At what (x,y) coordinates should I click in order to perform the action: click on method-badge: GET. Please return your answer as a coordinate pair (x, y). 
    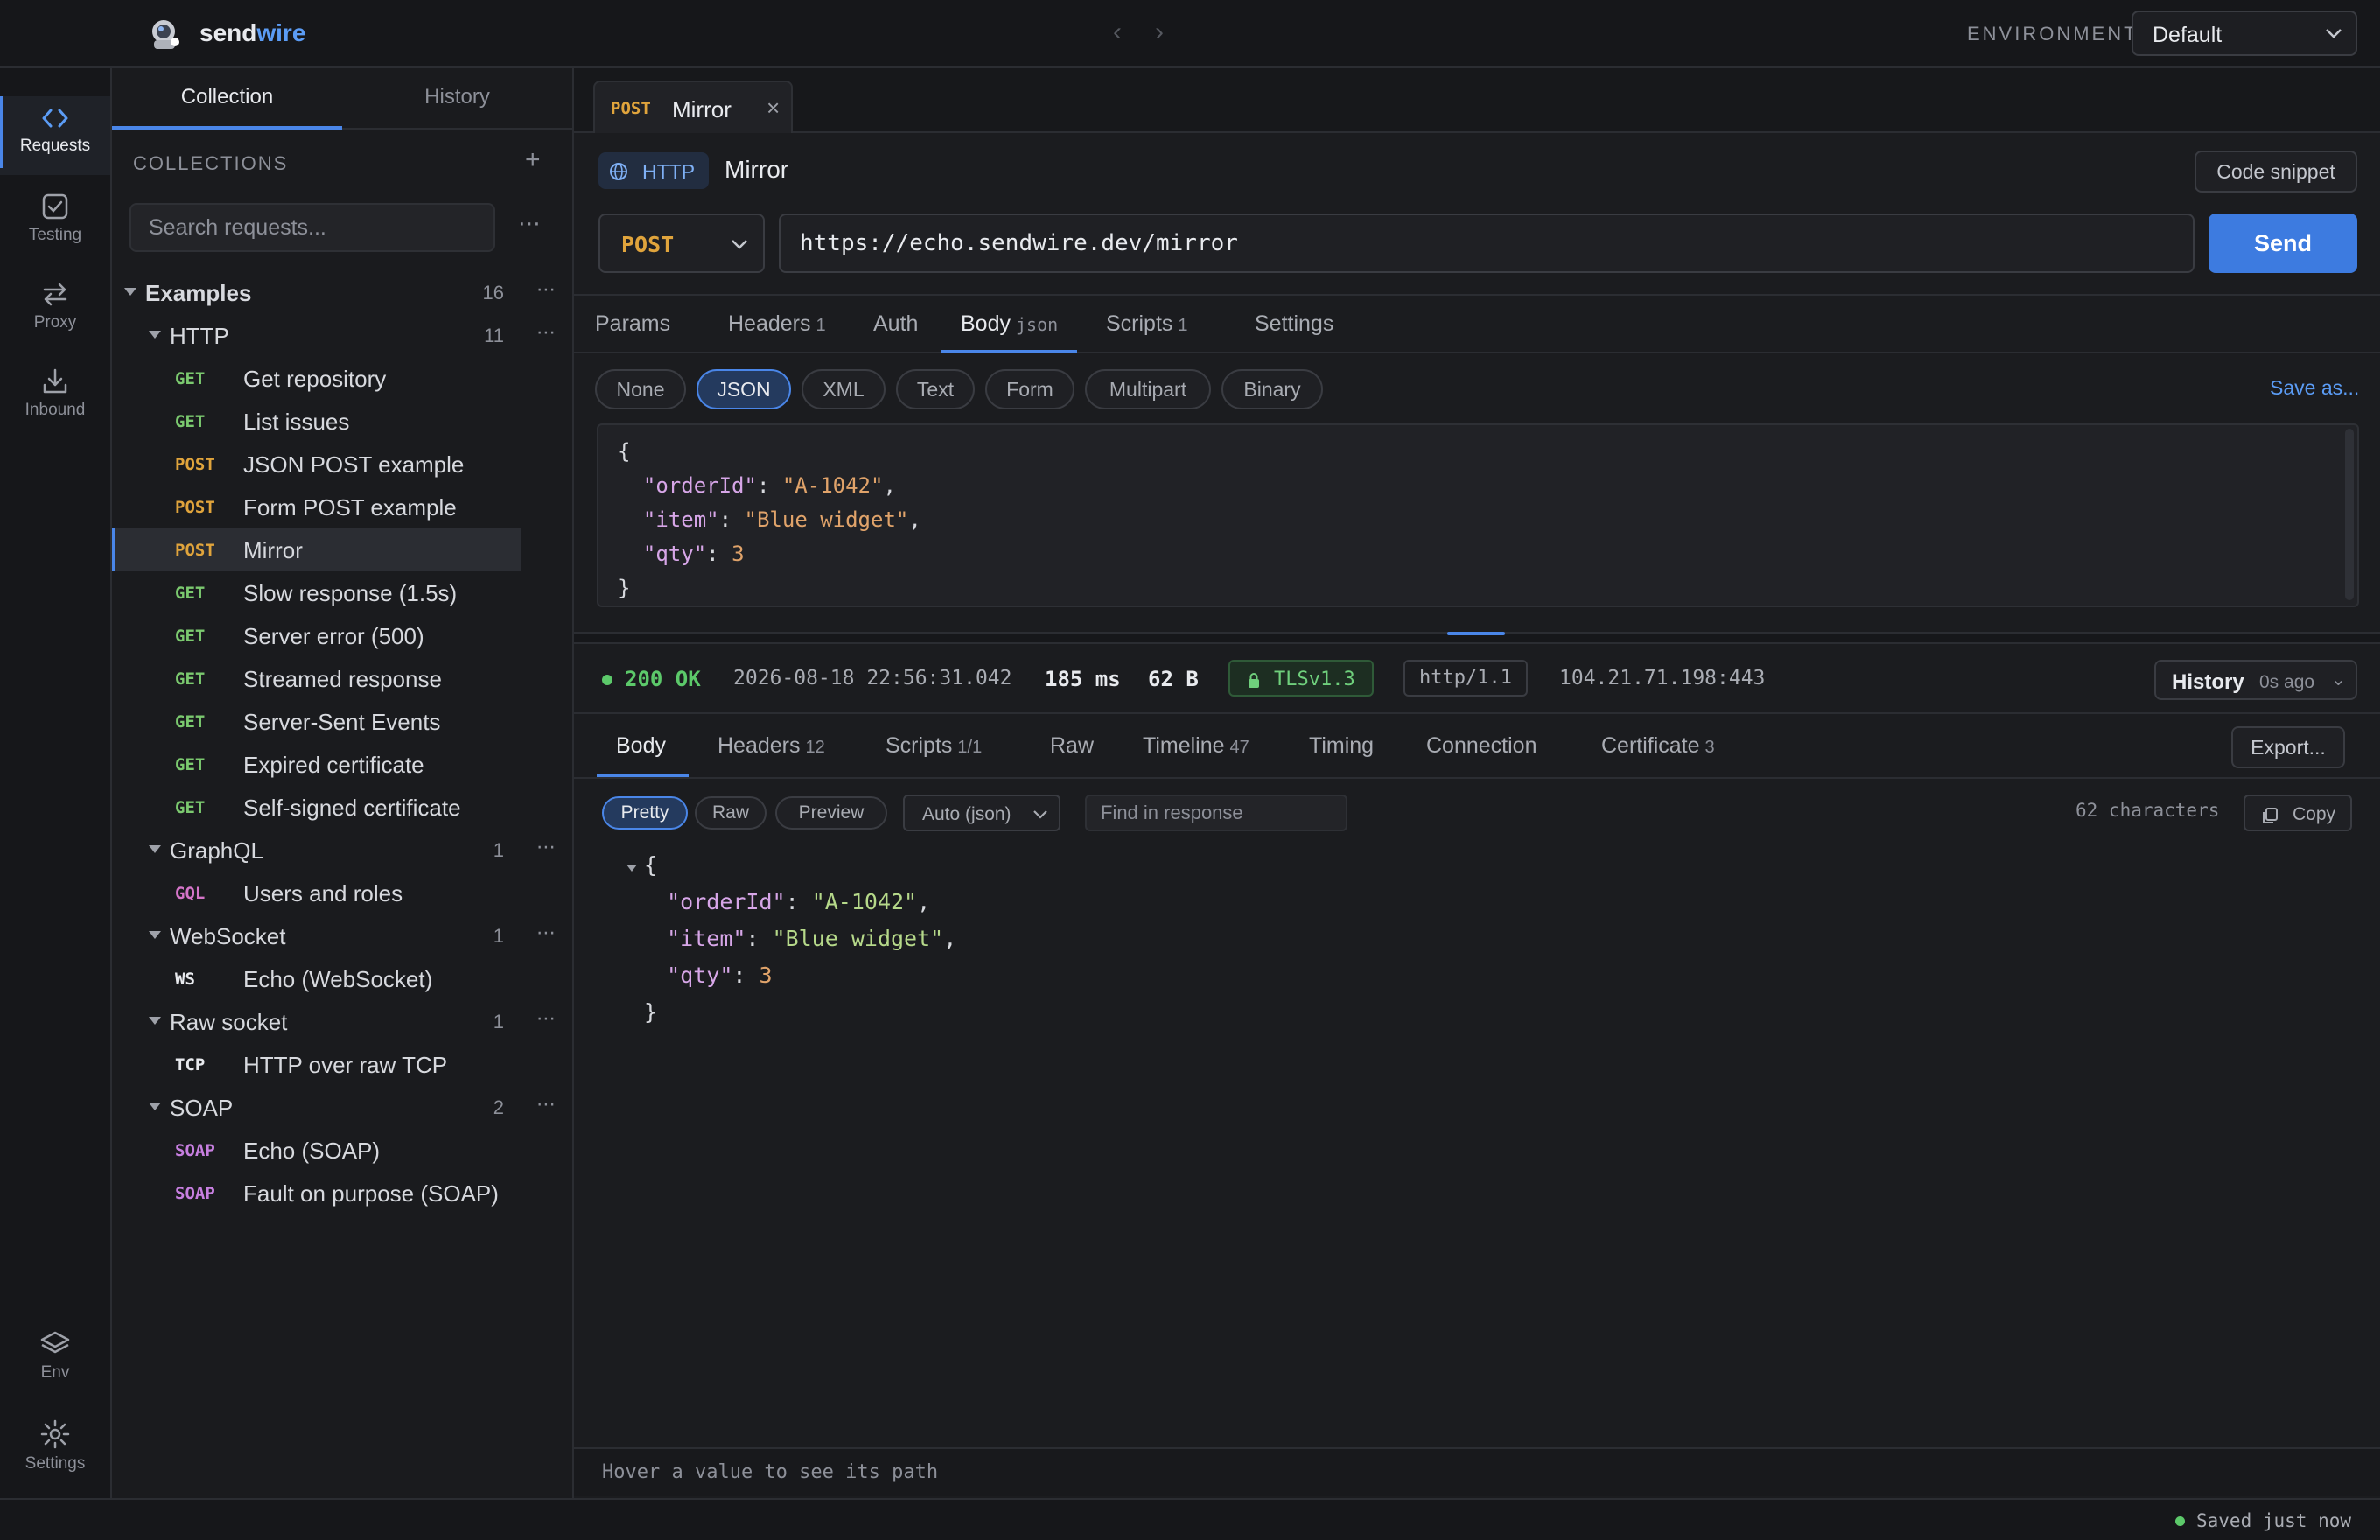
    Looking at the image, I should click on (190, 764).